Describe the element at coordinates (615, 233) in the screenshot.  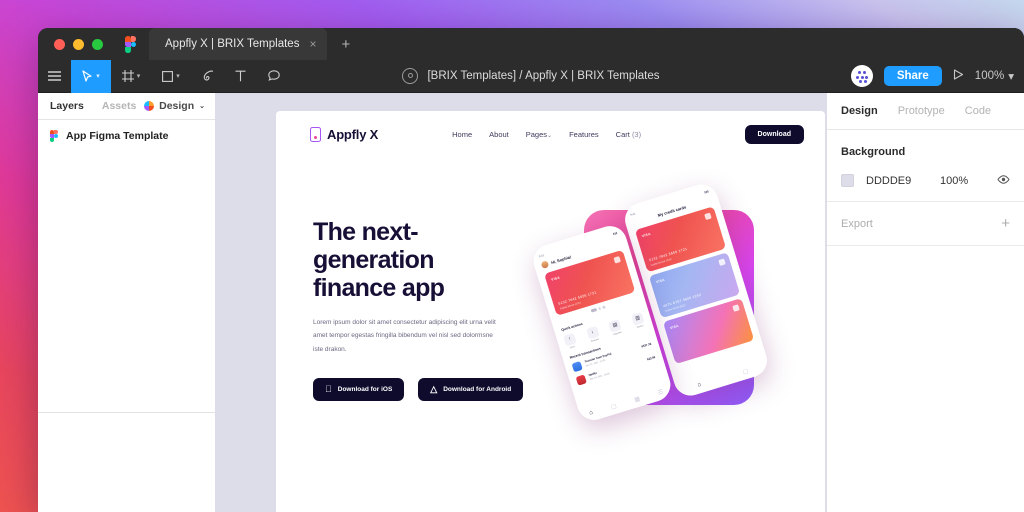
I see `phone-front-status-icons: ▮▮▮` at that location.